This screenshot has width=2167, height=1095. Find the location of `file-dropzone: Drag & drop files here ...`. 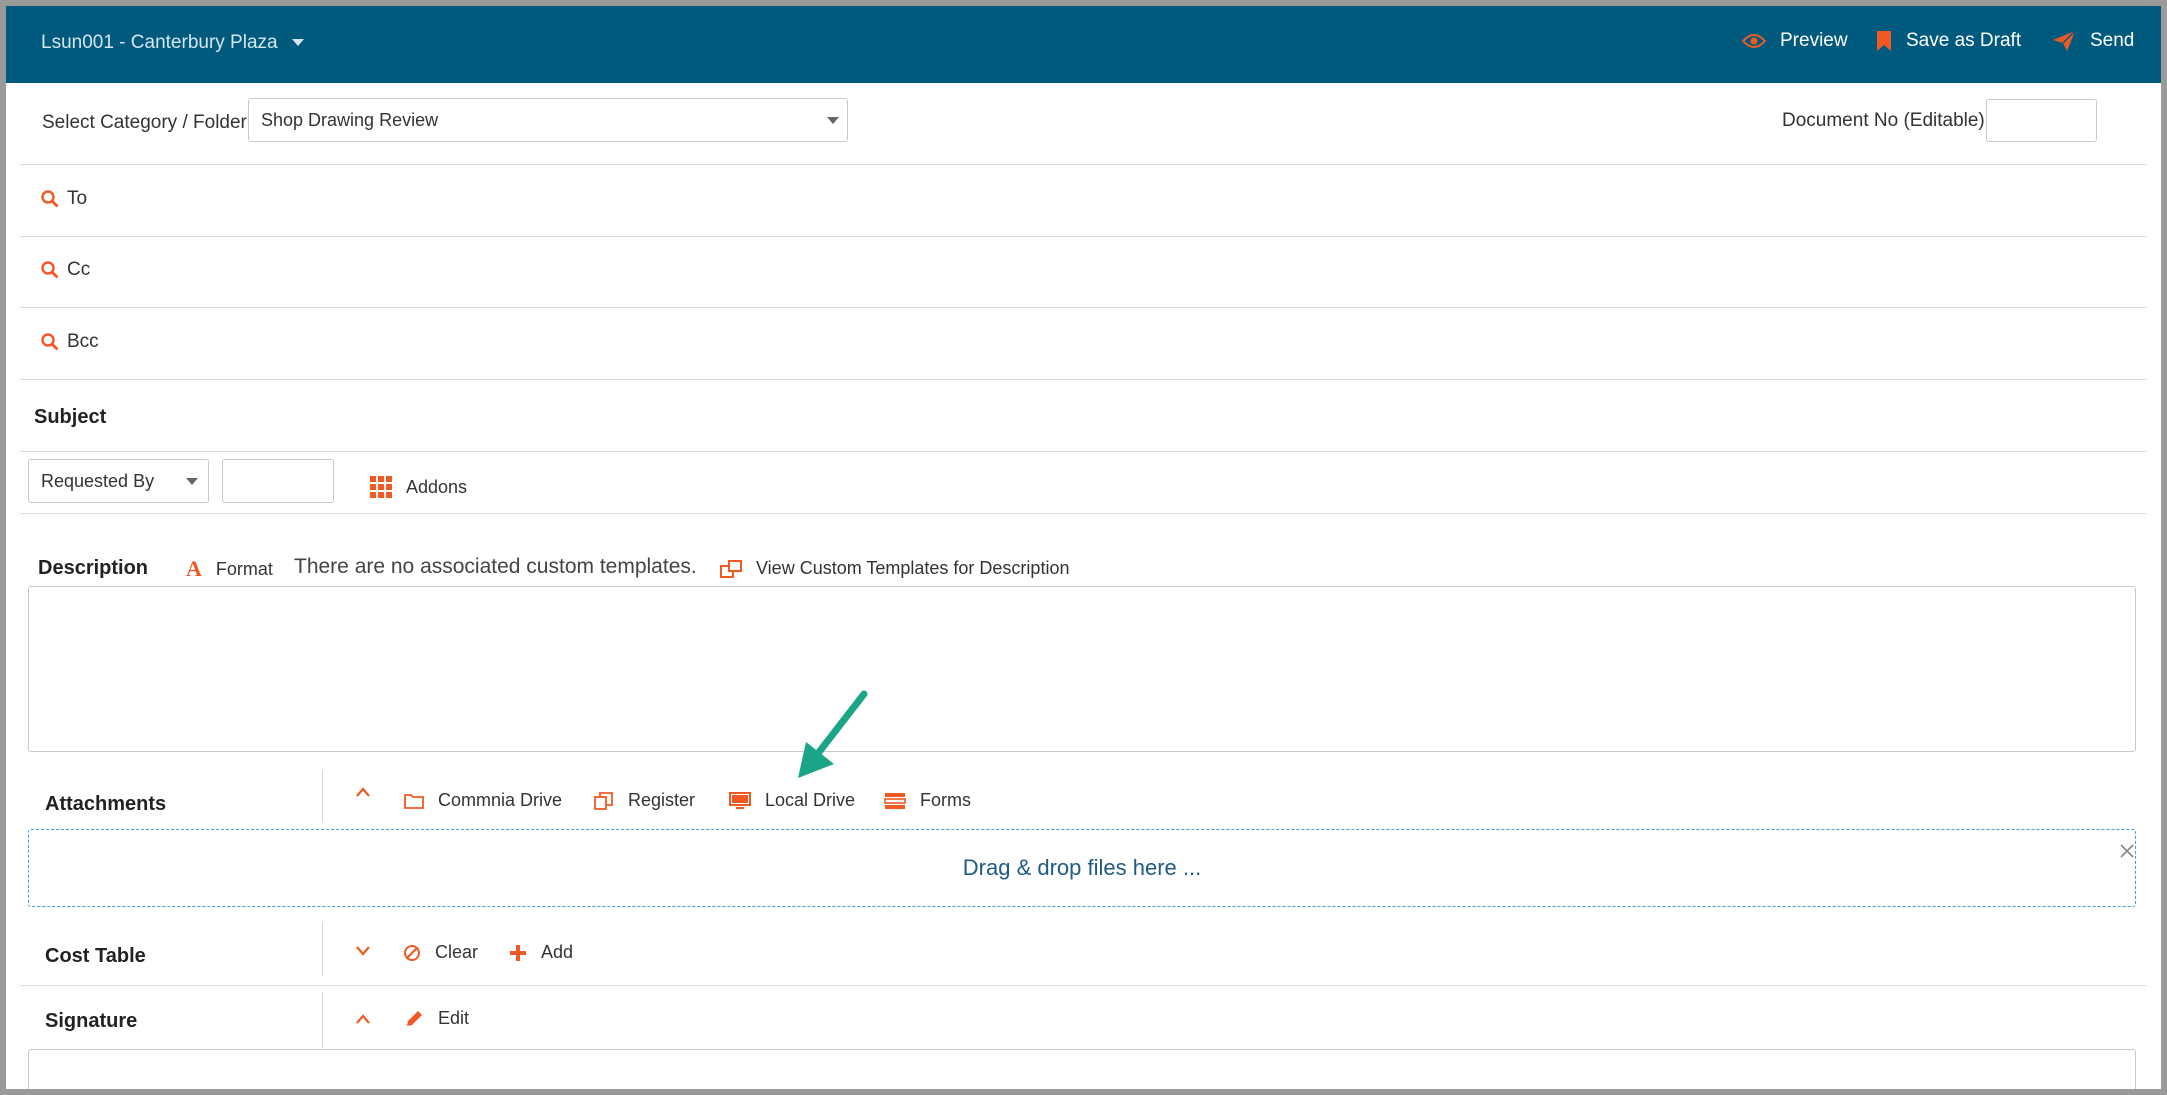

file-dropzone: Drag & drop files here ... is located at coordinates (1082, 868).